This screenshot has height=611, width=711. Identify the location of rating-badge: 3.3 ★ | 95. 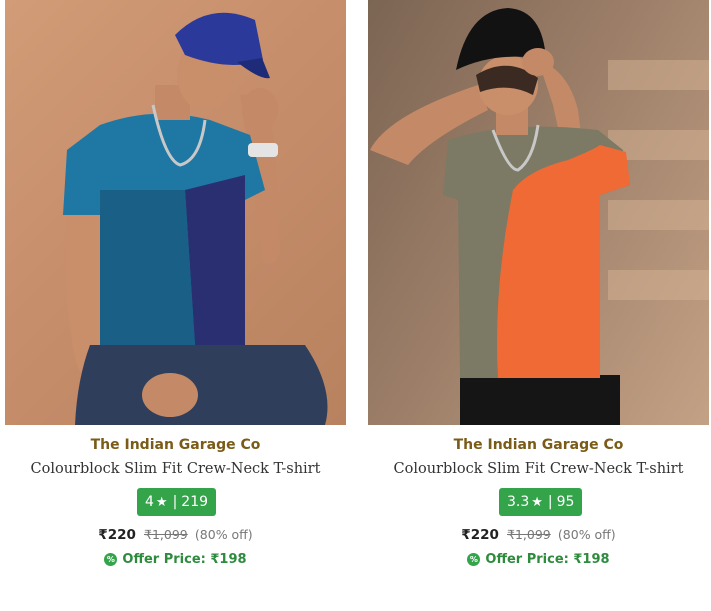
(541, 502).